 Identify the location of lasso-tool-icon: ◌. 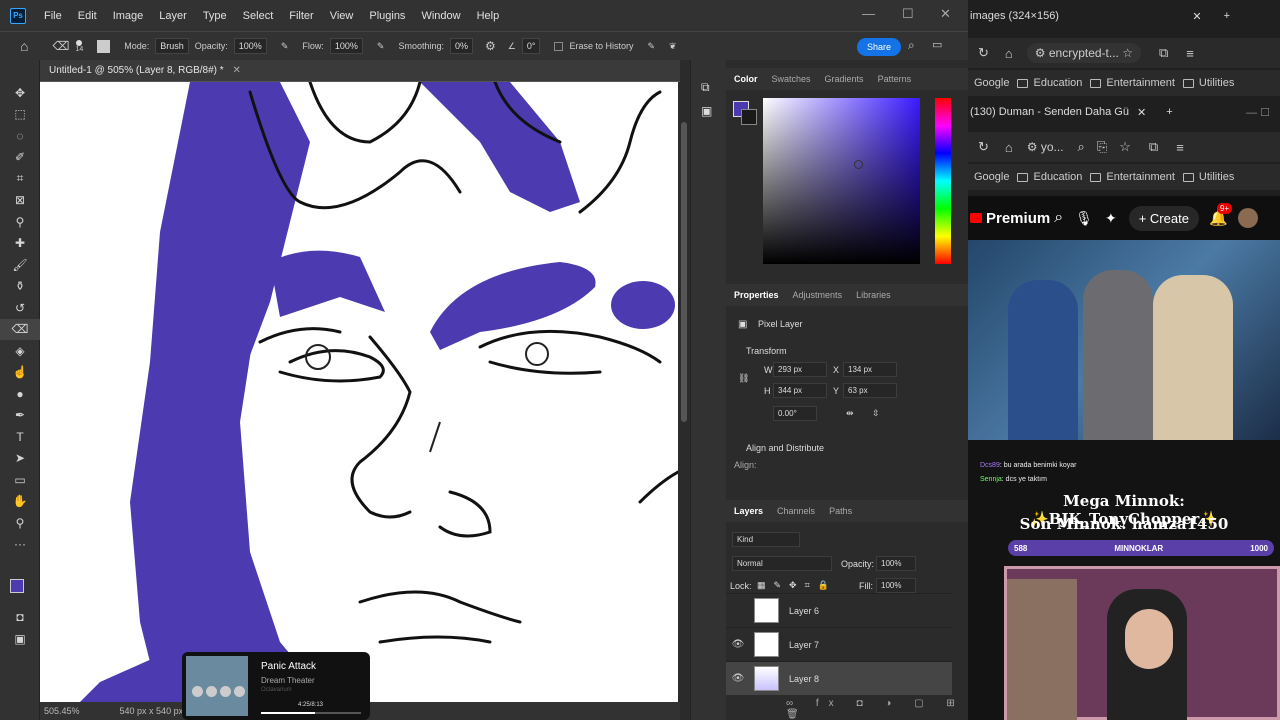
(20, 136).